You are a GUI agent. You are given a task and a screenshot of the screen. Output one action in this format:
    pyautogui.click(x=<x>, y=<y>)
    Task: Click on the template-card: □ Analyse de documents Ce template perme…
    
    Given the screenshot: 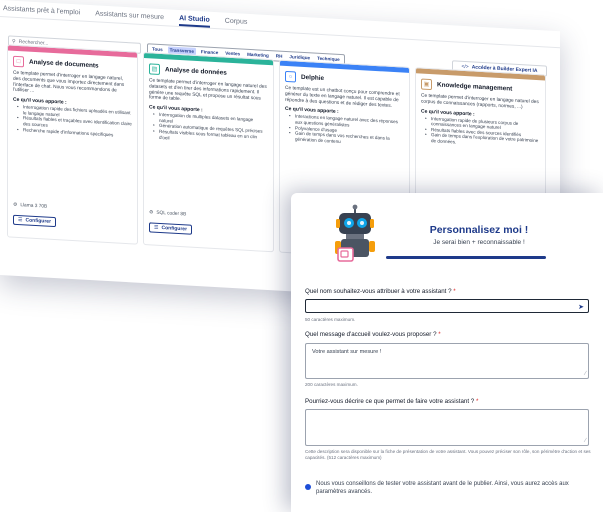 What is the action you would take?
    pyautogui.click(x=72, y=144)
    